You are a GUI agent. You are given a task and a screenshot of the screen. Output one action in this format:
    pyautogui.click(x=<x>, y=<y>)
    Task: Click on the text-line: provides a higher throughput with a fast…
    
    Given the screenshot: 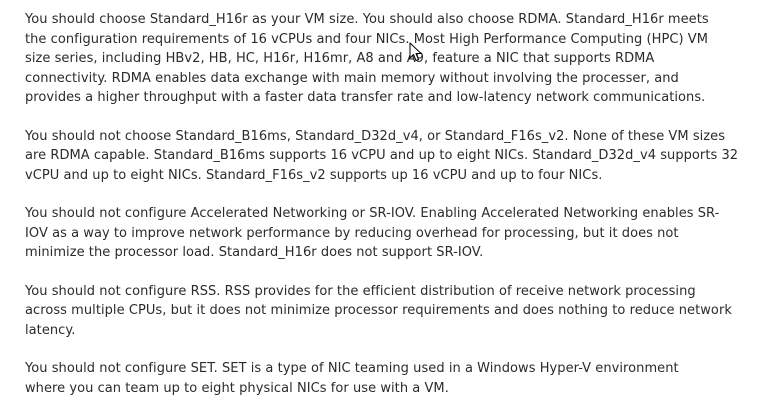 What is the action you would take?
    pyautogui.click(x=365, y=97)
    